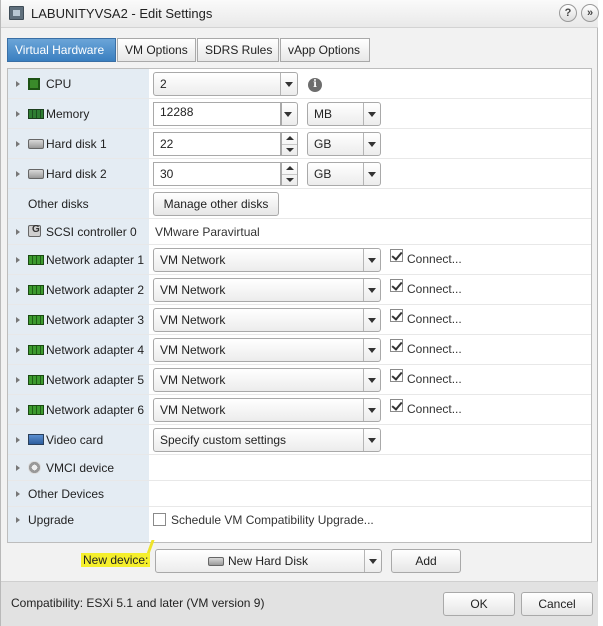 The image size is (603, 626). I want to click on monitor-icon, so click(36, 439).